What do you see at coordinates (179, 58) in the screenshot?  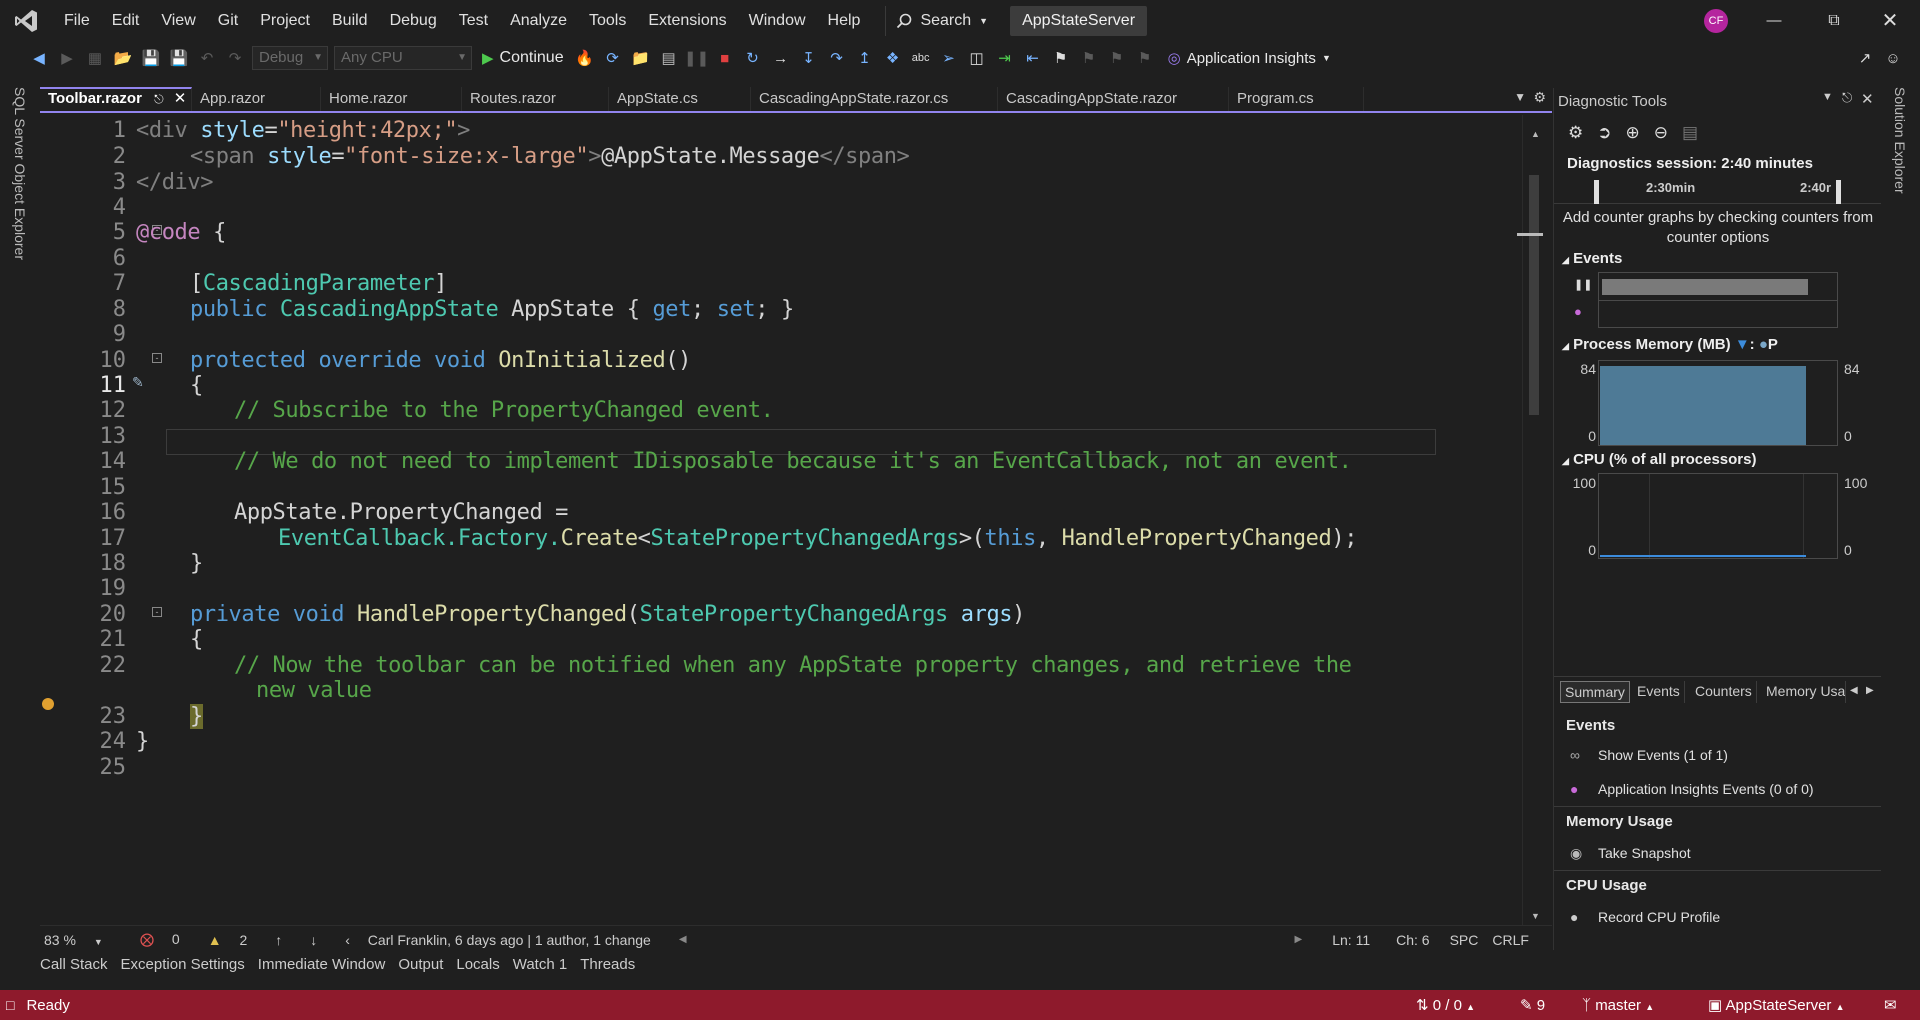 I see `save-all-button: 💾` at bounding box center [179, 58].